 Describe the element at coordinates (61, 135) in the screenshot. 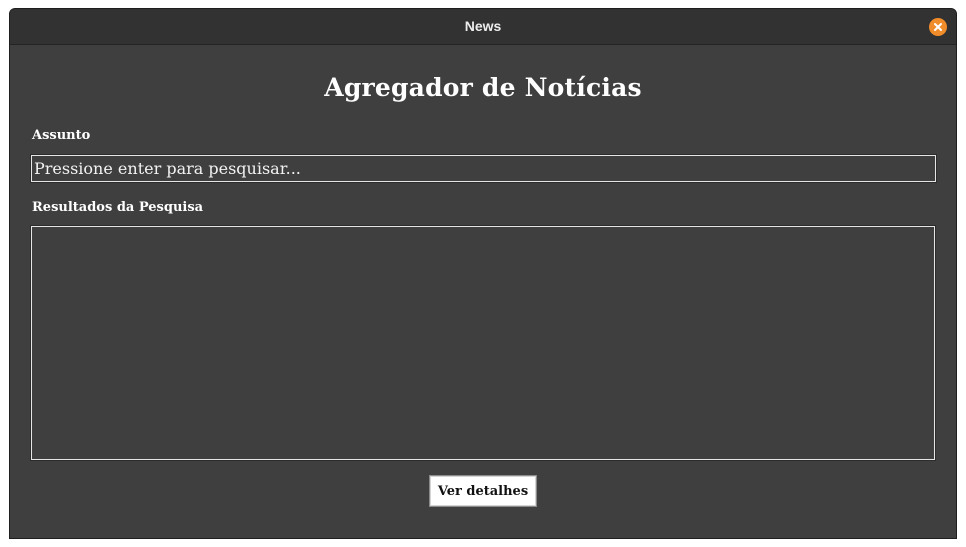

I see `subject-label: Assunto` at that location.